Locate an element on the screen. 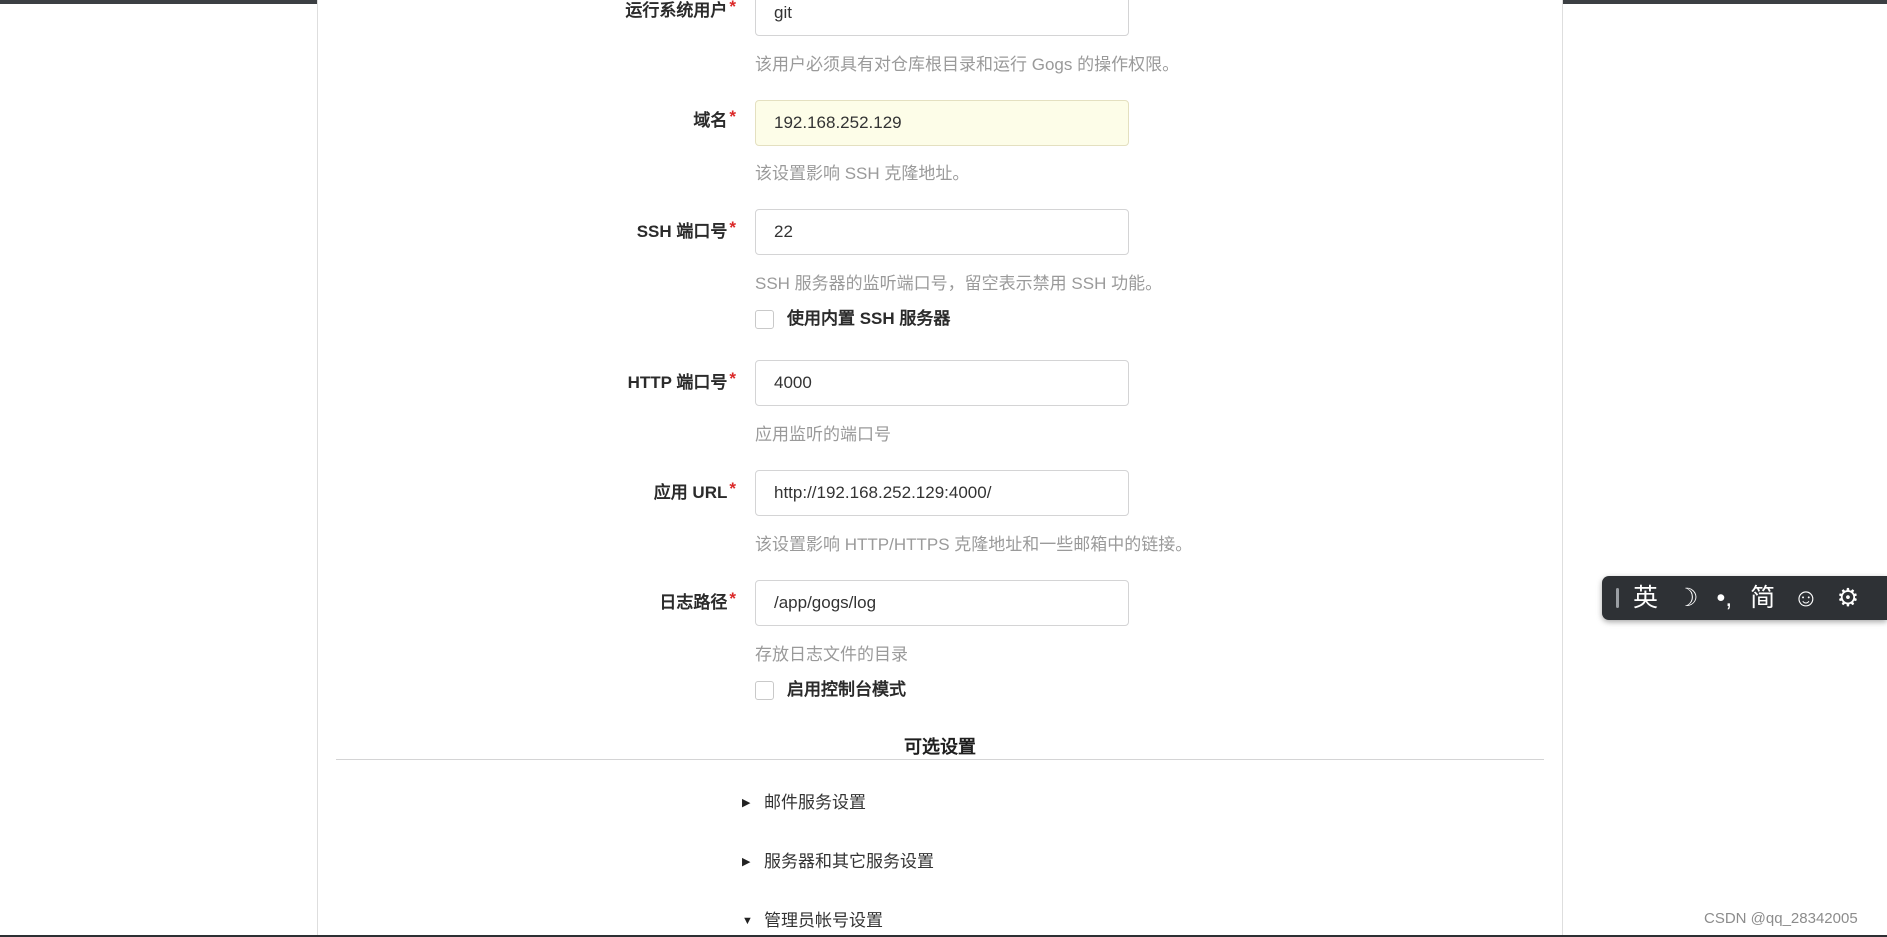  console-mode-checkbox is located at coordinates (764, 691).